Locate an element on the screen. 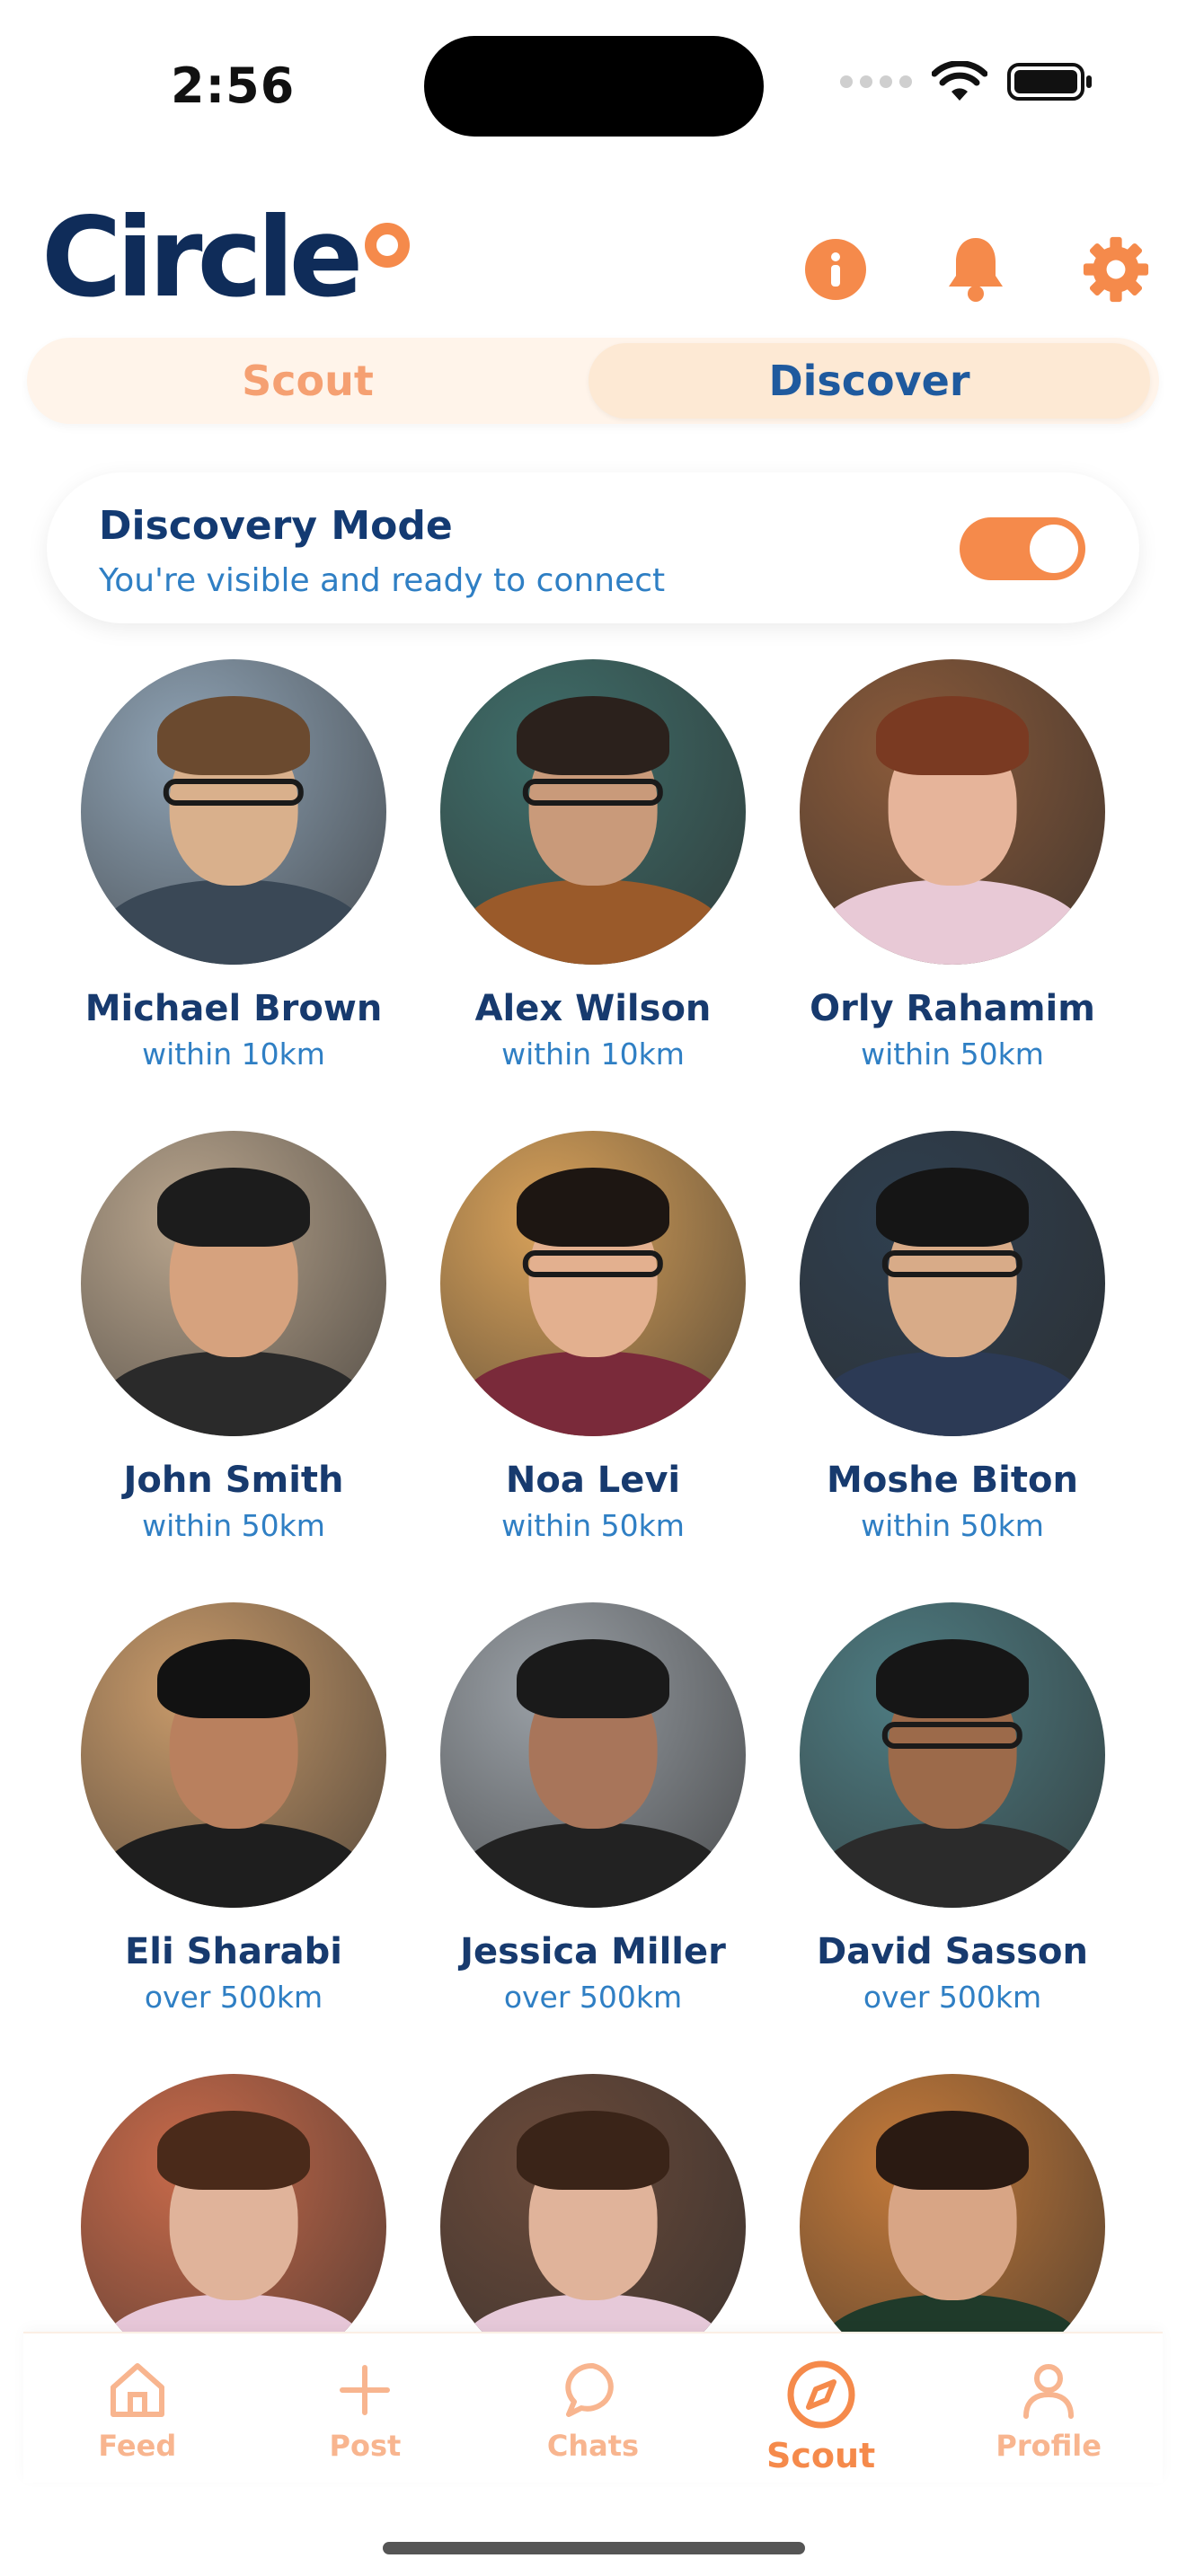  nav-label: Scout is located at coordinates (821, 2455).